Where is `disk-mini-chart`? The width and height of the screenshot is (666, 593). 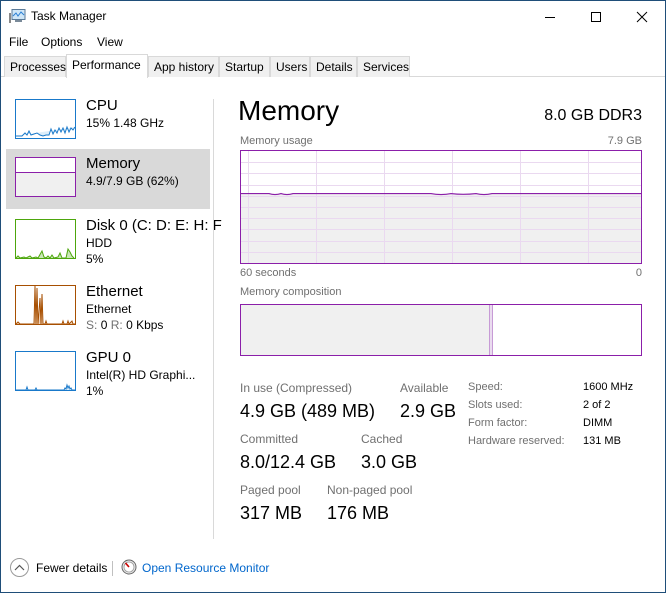 disk-mini-chart is located at coordinates (45, 252).